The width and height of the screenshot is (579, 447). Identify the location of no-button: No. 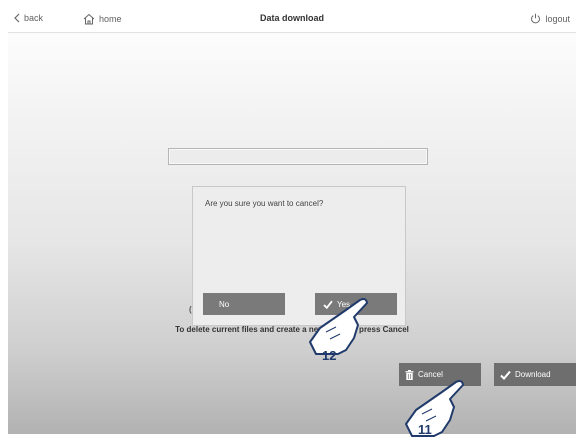
(244, 304).